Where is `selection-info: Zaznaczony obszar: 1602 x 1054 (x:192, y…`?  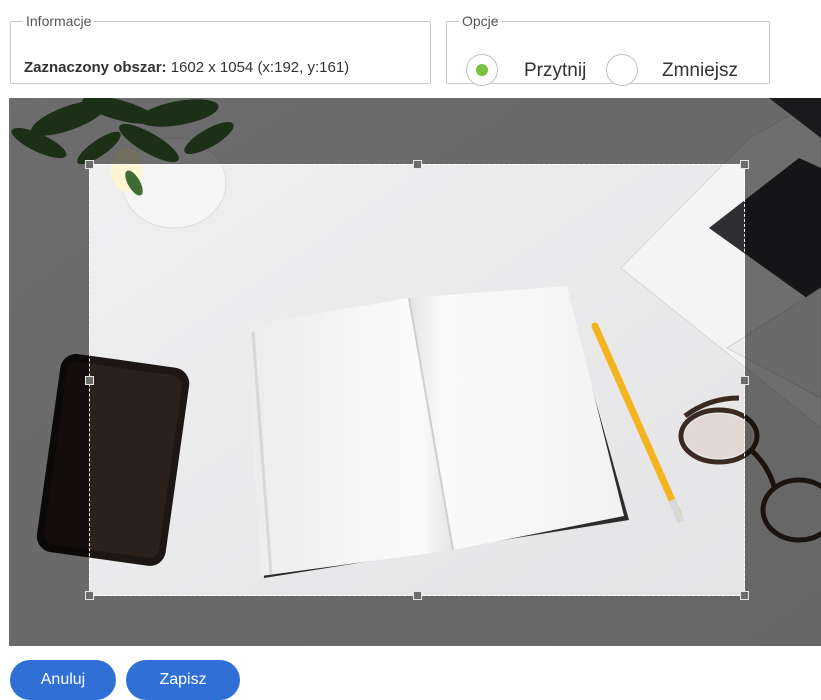 selection-info: Zaznaczony obszar: 1602 x 1054 (x:192, y… is located at coordinates (186, 67).